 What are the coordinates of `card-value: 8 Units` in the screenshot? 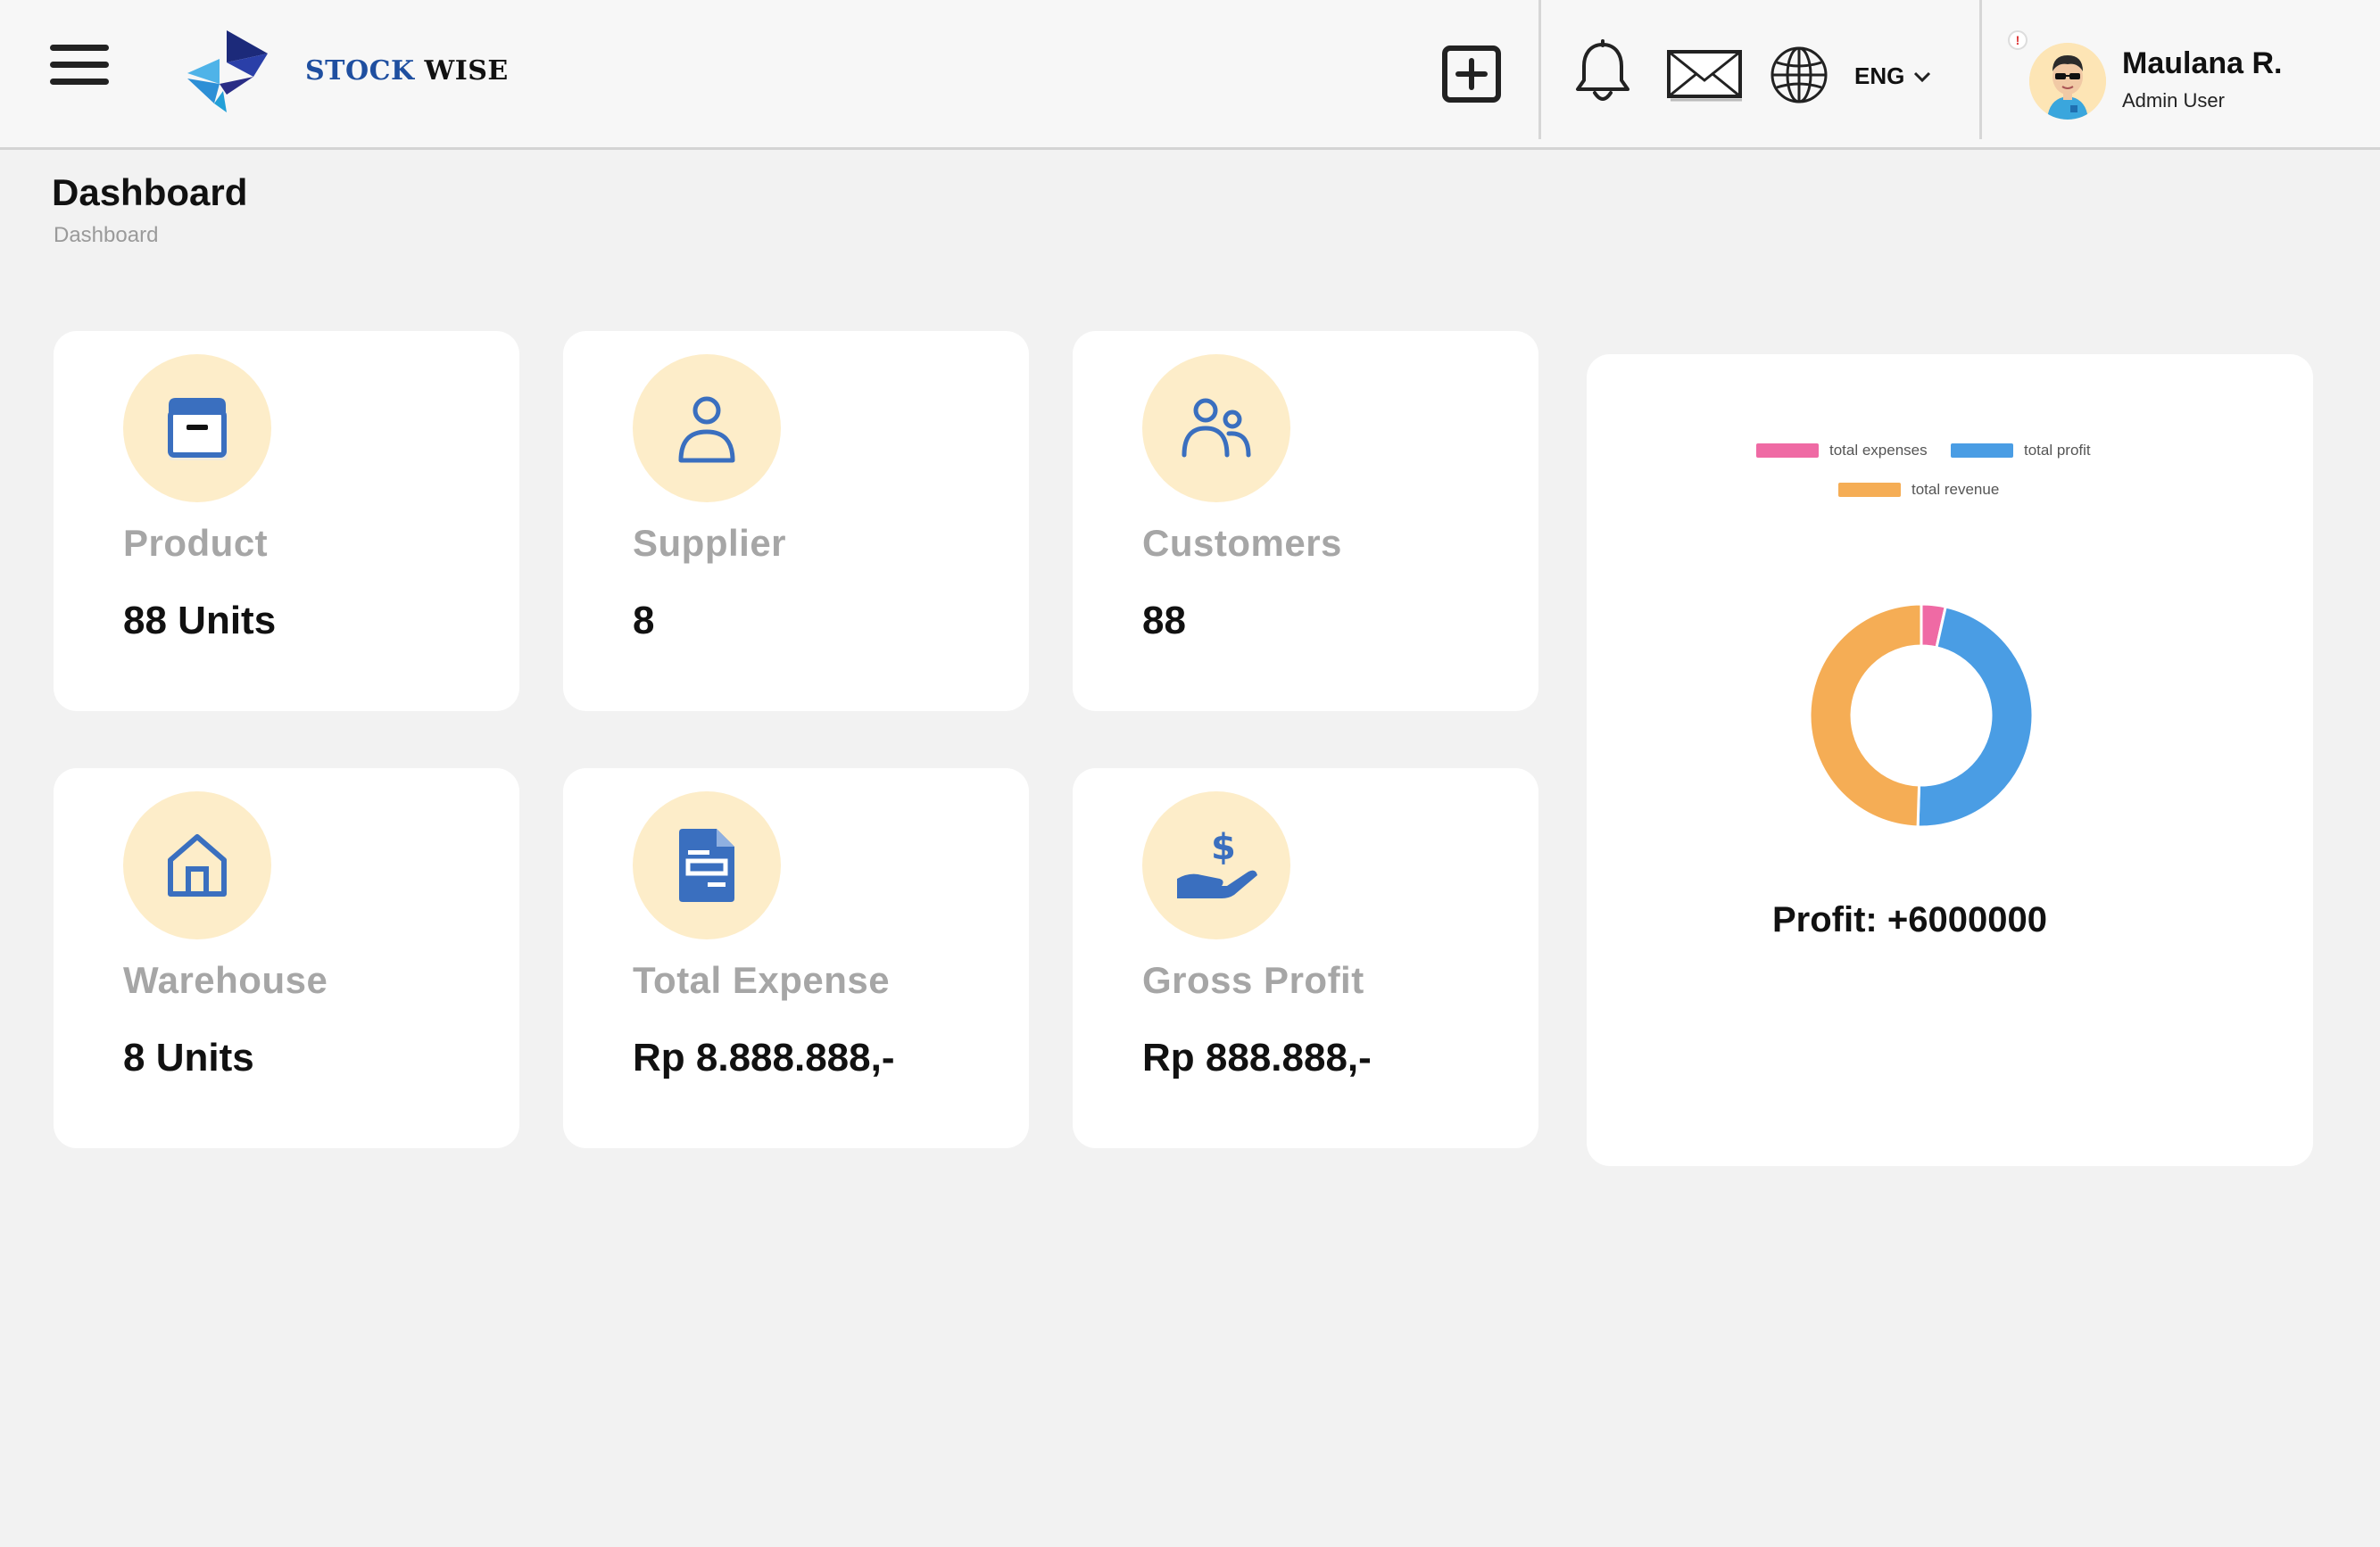 It's located at (188, 1058).